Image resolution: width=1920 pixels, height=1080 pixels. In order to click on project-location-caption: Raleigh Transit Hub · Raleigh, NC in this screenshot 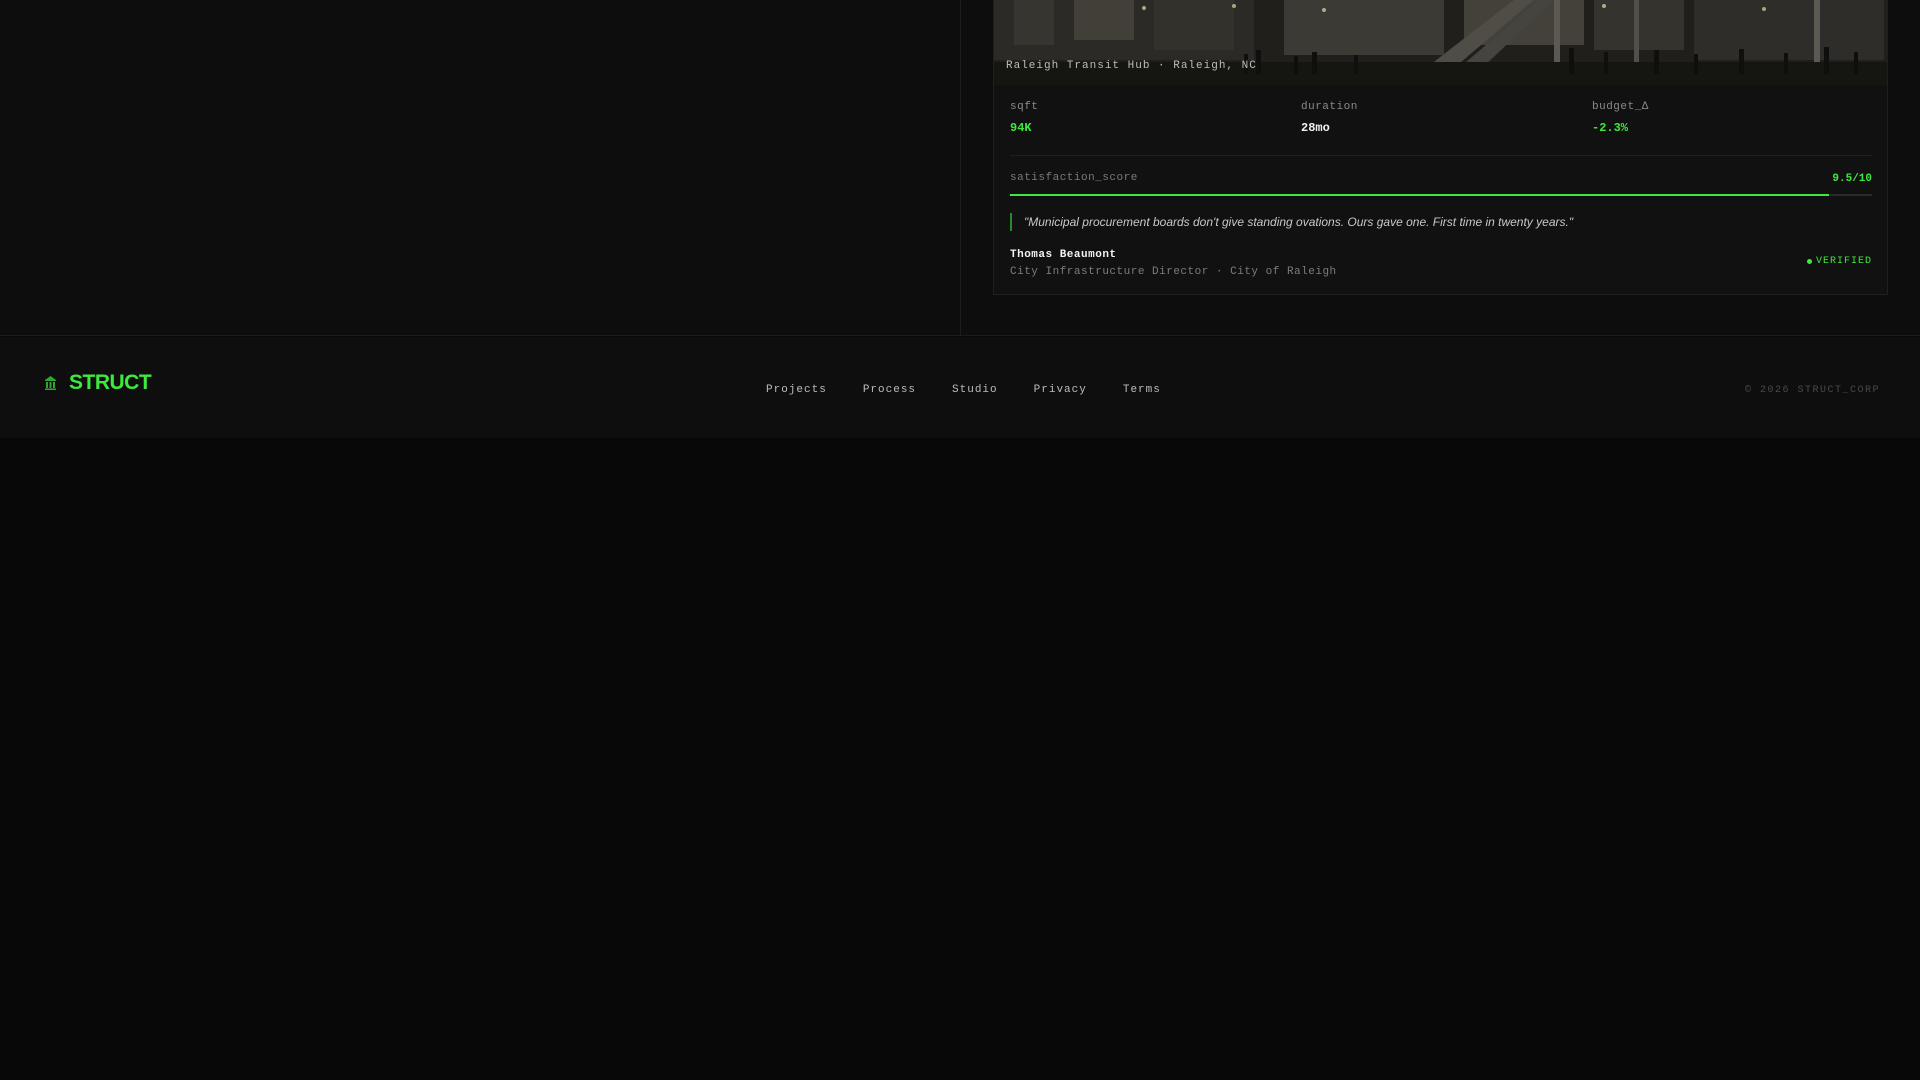, I will do `click(1131, 66)`.